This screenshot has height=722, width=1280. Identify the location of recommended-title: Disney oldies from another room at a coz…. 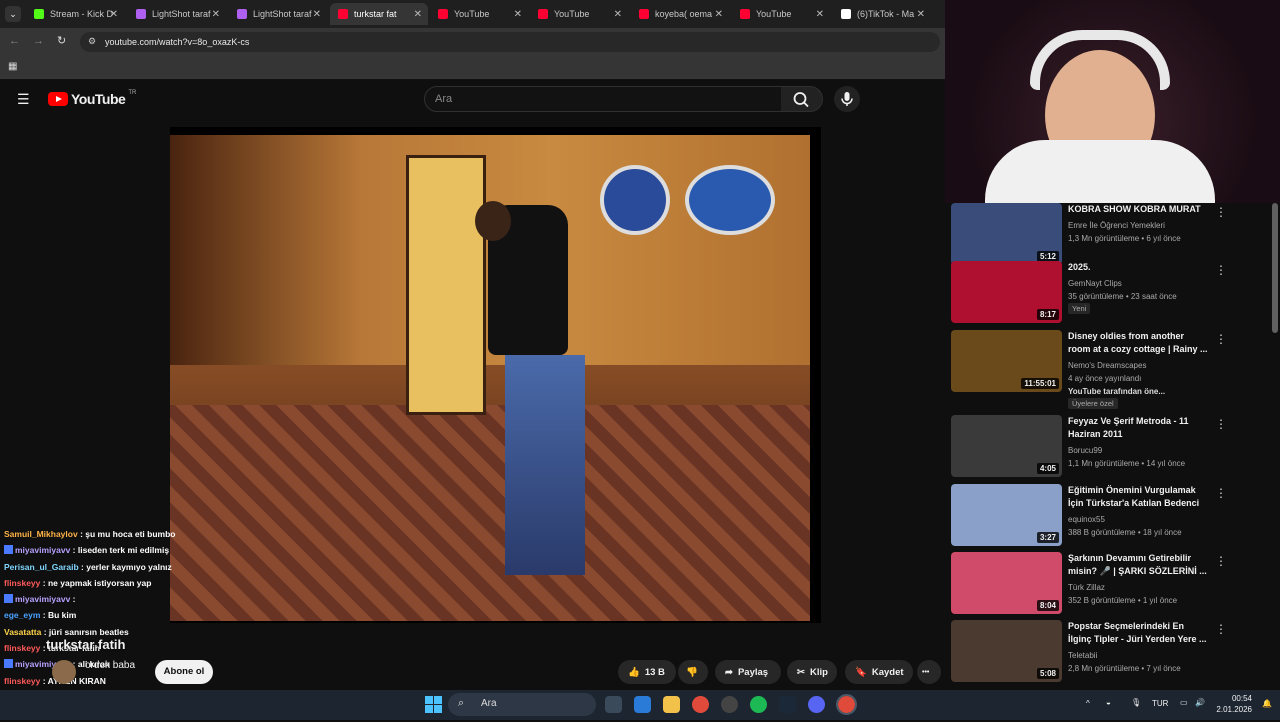
(1138, 343).